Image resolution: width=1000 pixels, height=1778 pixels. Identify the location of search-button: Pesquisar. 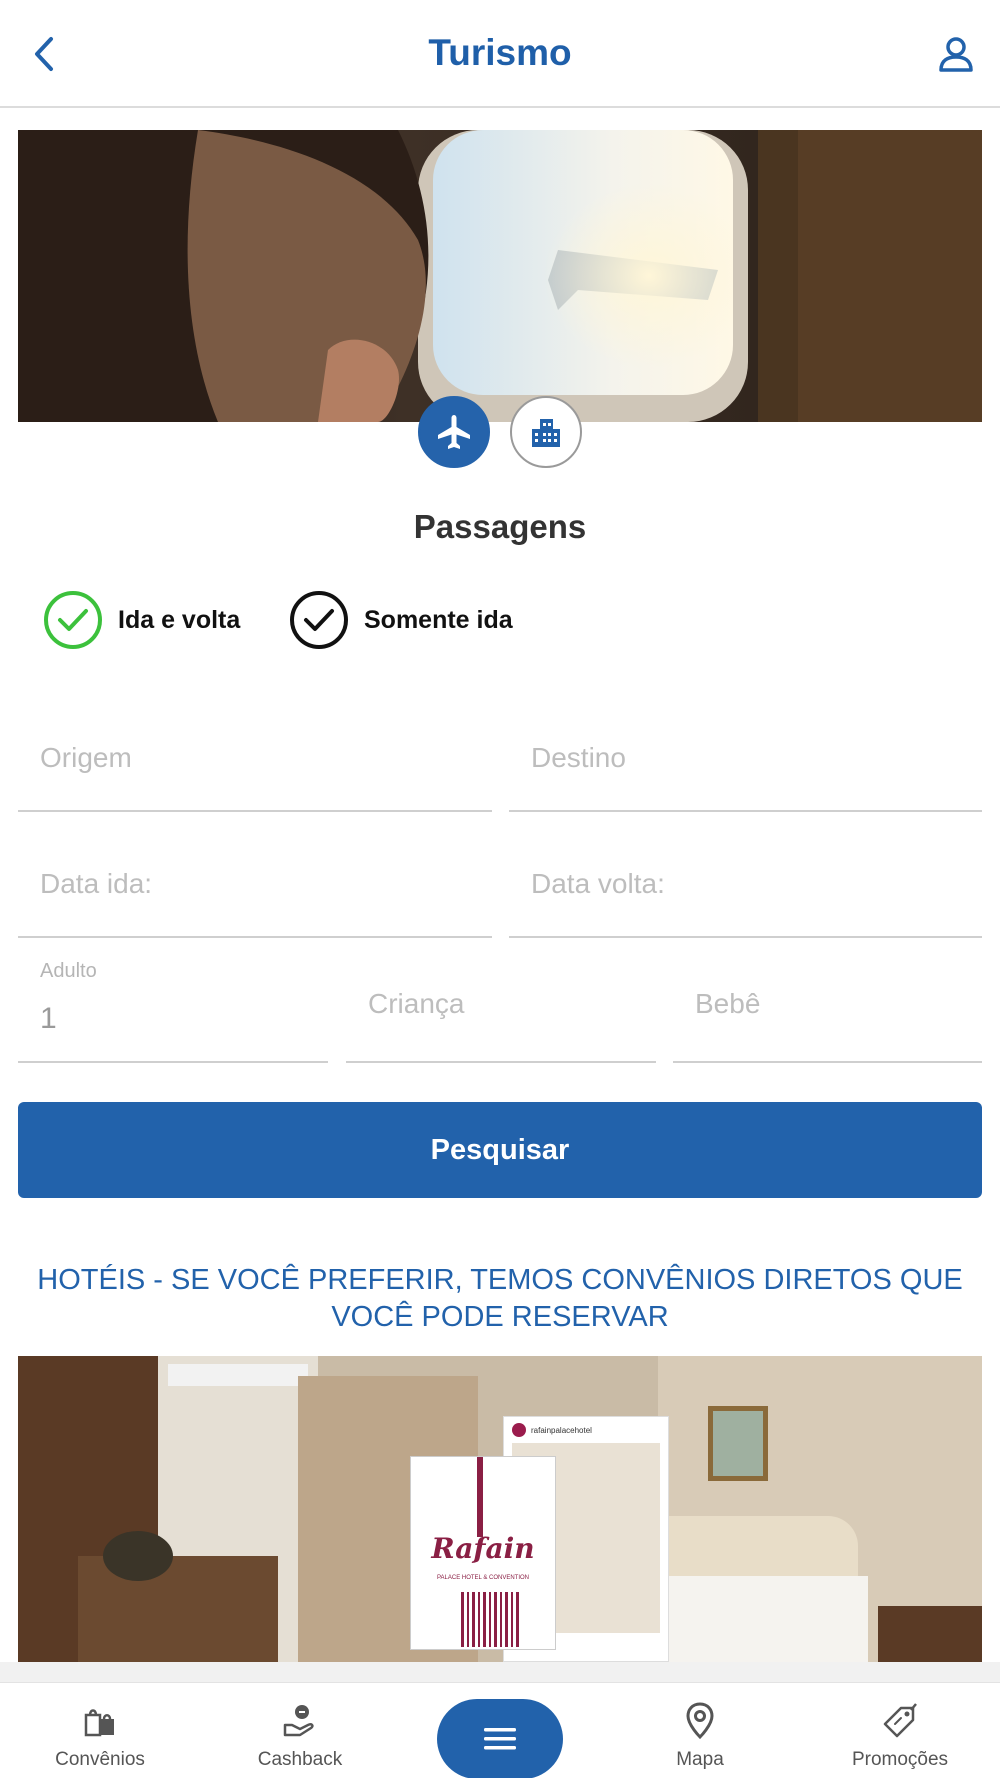
(500, 1150).